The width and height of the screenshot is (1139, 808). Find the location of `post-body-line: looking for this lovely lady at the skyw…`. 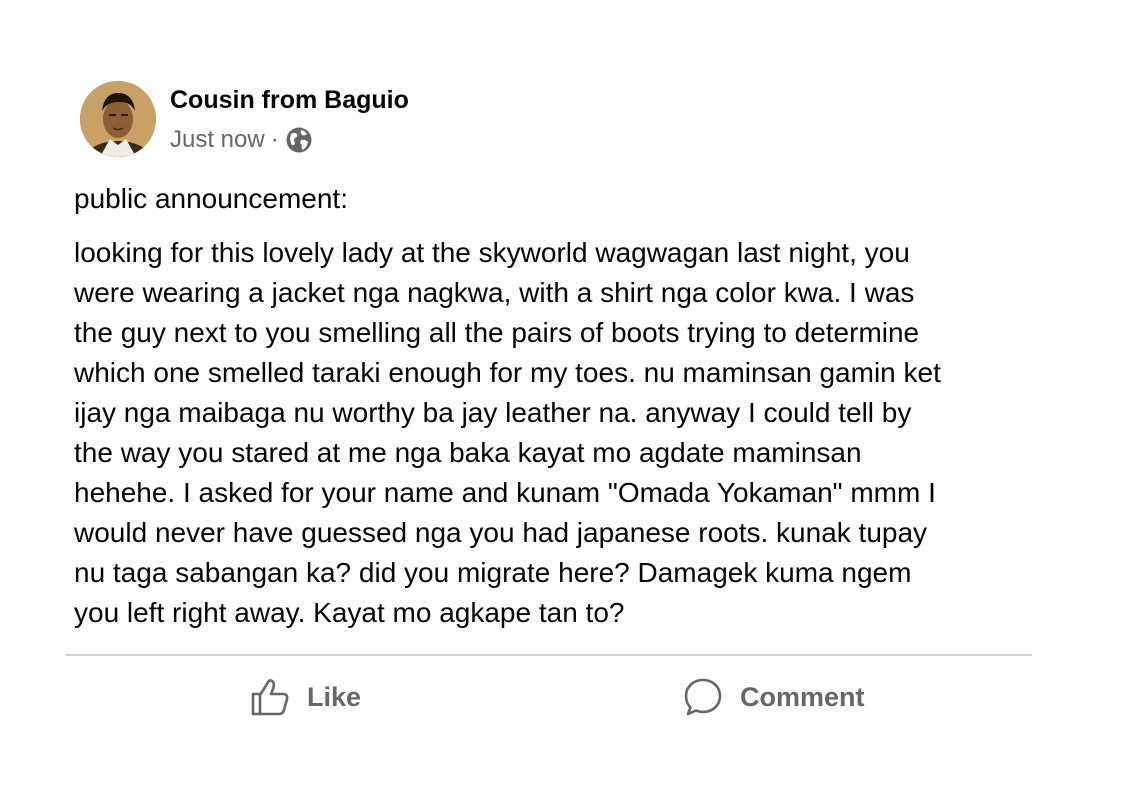

post-body-line: looking for this lovely lady at the skyw… is located at coordinates (492, 252).